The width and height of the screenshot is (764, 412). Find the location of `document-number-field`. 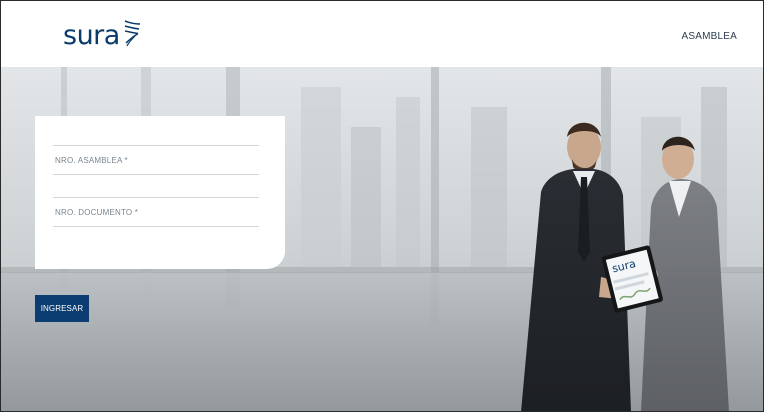

document-number-field is located at coordinates (156, 212).